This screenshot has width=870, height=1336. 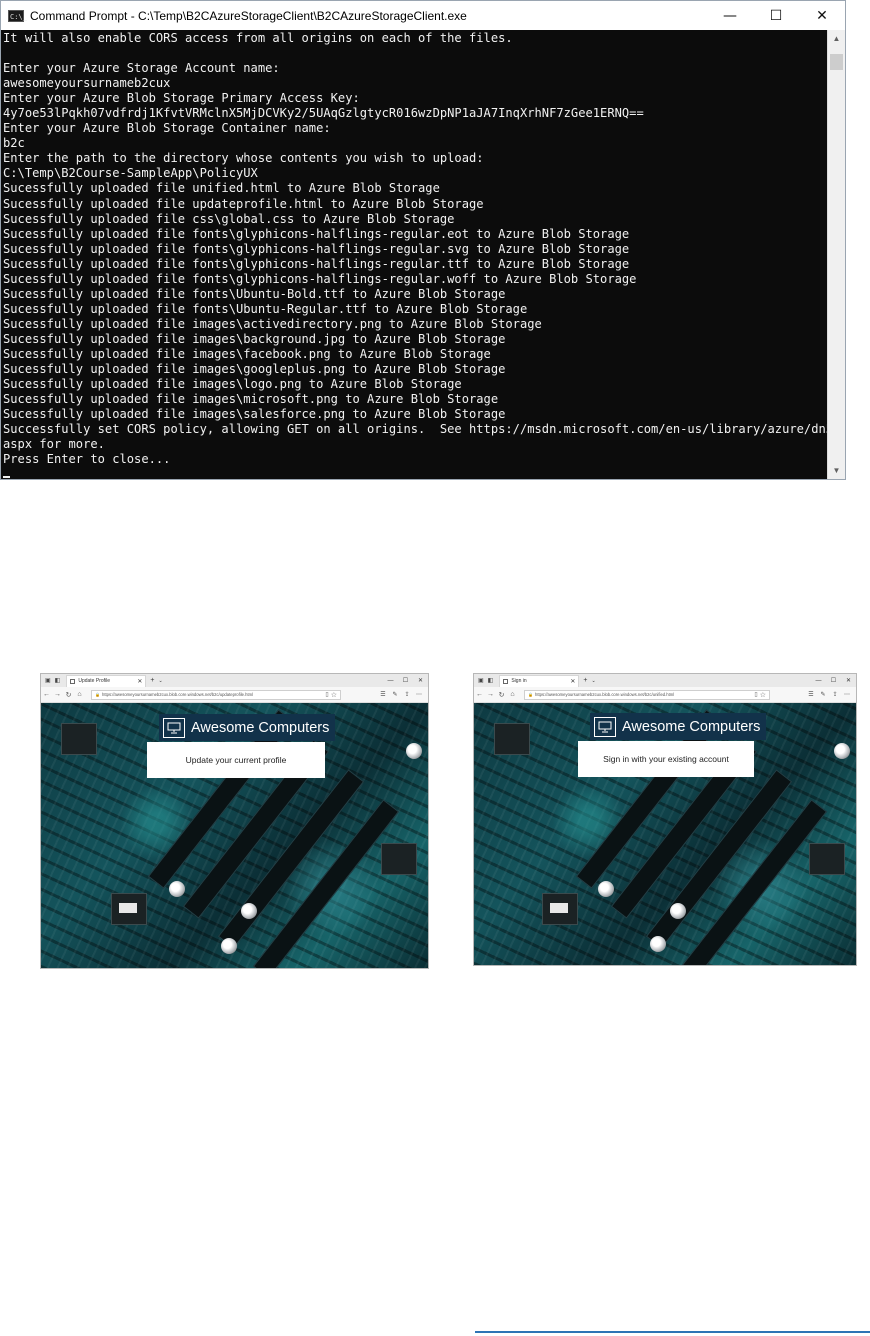 I want to click on scrollbar-thumb, so click(x=836, y=62).